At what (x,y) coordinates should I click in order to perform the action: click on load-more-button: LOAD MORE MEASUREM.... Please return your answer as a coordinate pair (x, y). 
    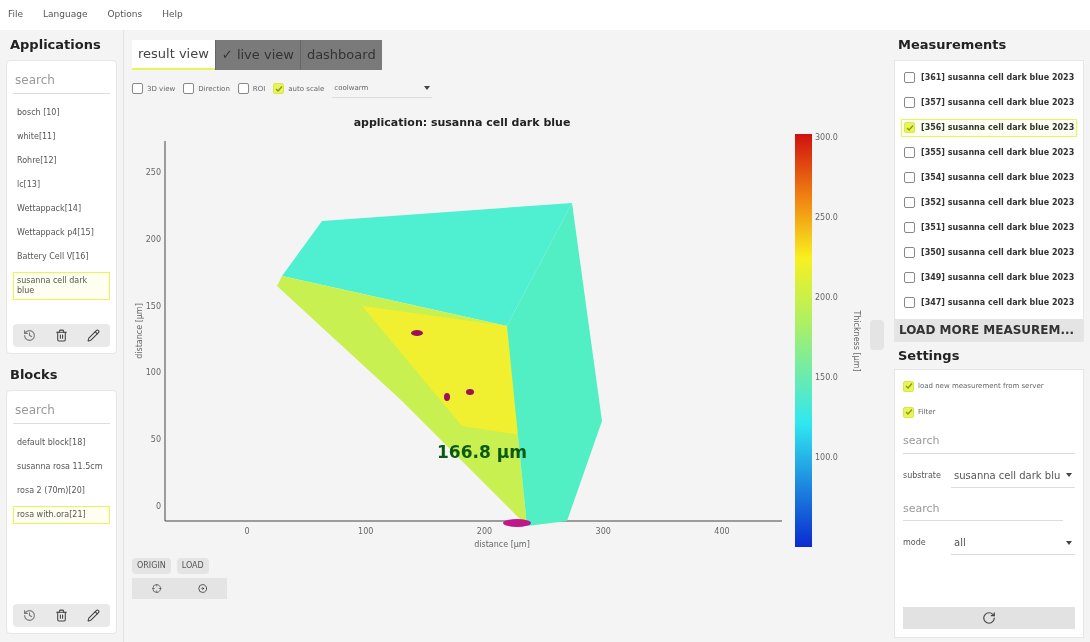
    Looking at the image, I should click on (989, 329).